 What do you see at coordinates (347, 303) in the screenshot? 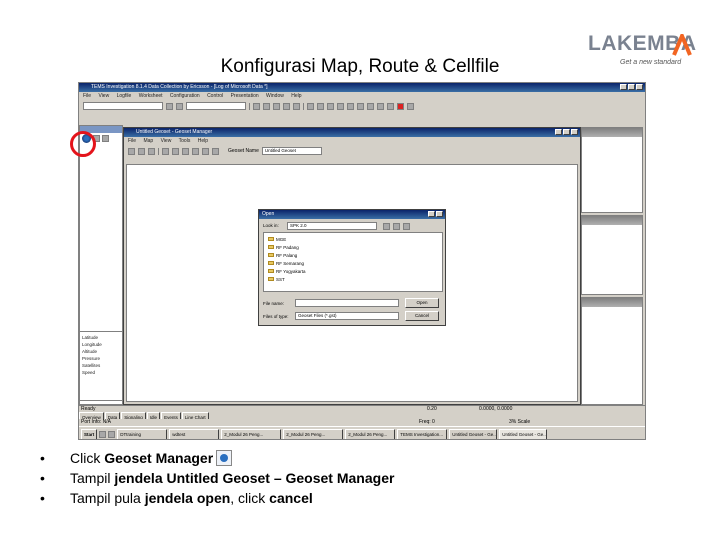
I see `file-name-input` at bounding box center [347, 303].